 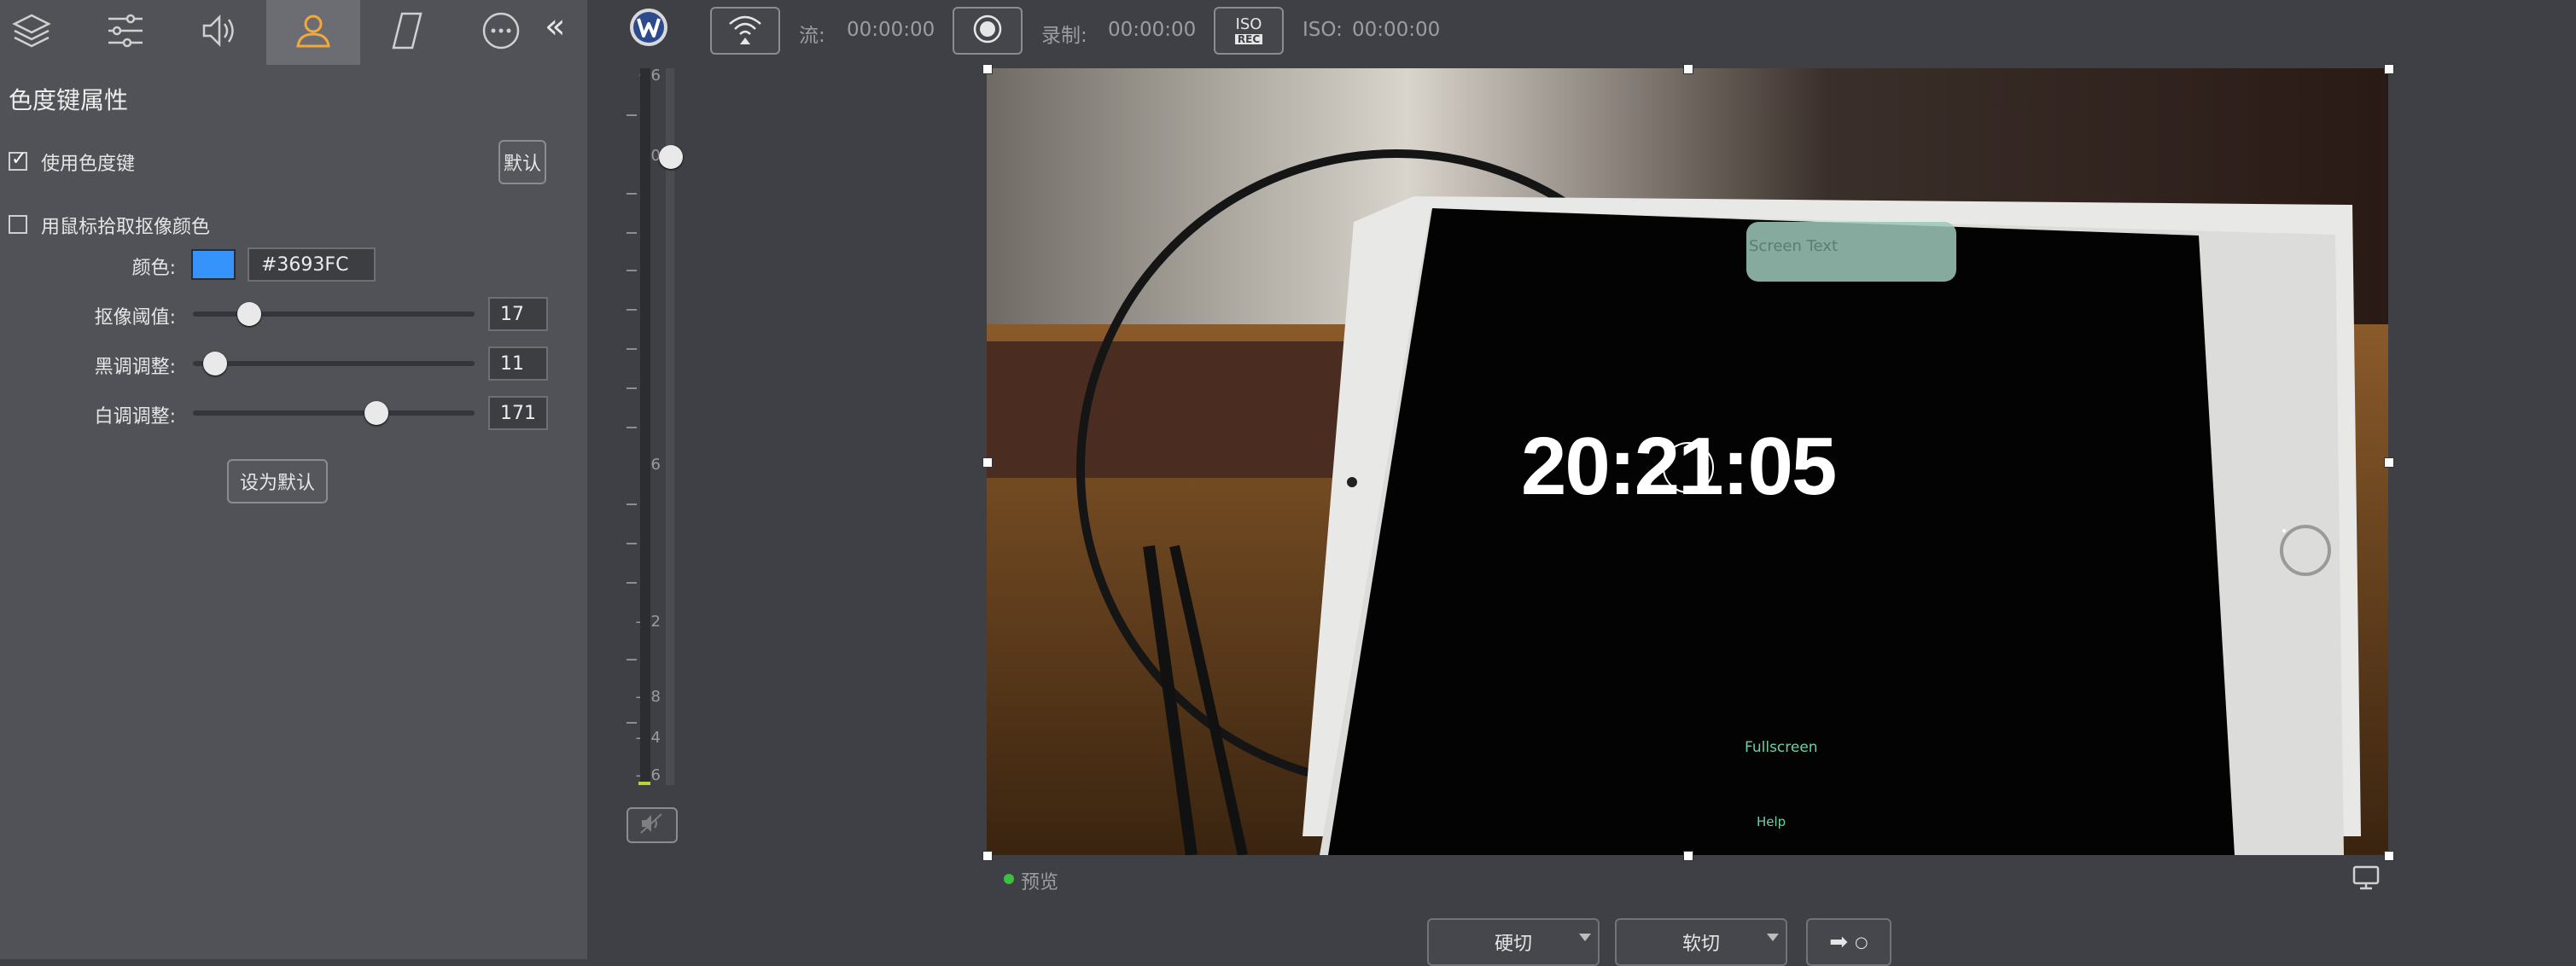 I want to click on gain-slider-track, so click(x=670, y=426).